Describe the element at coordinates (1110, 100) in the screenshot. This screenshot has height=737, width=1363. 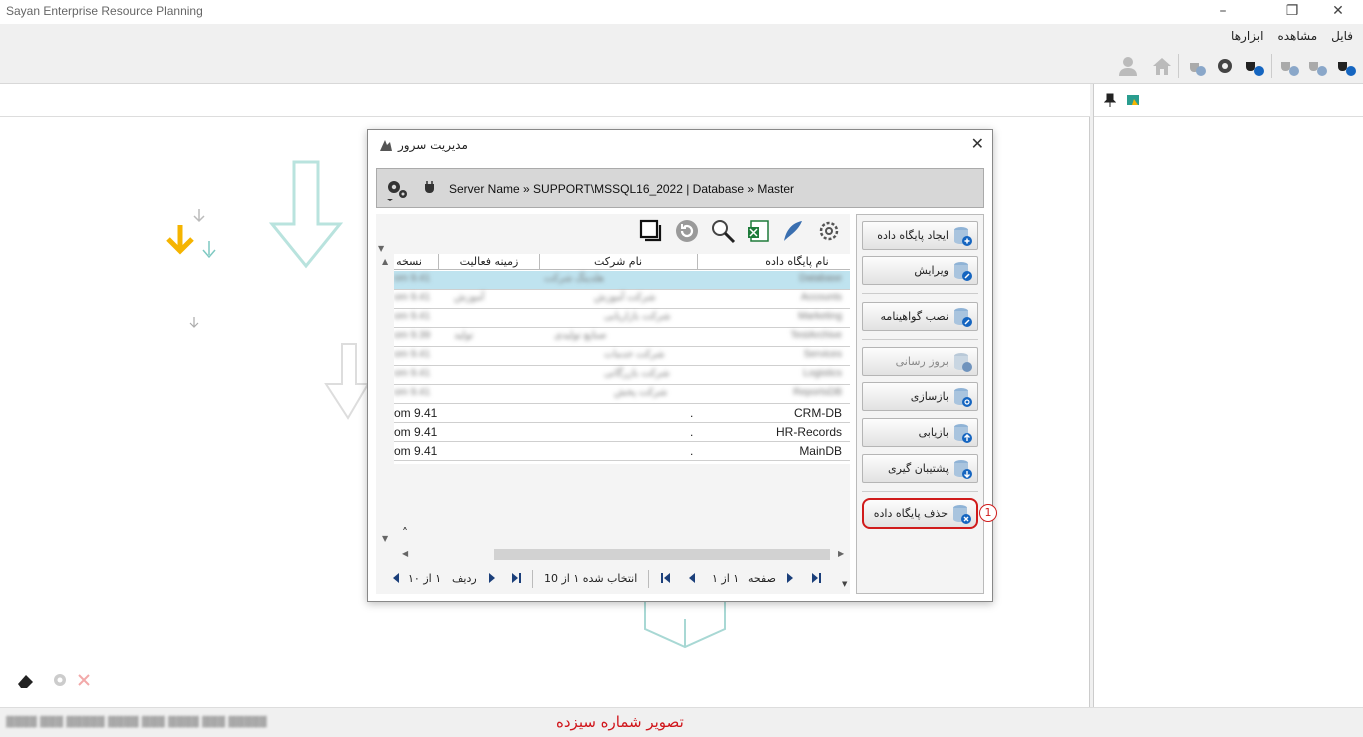
I see `pin-icon` at that location.